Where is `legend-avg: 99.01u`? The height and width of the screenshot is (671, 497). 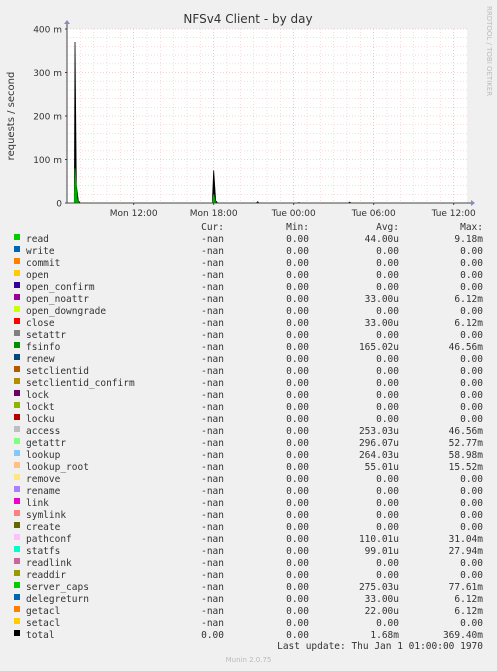
legend-avg: 99.01u is located at coordinates (381, 551).